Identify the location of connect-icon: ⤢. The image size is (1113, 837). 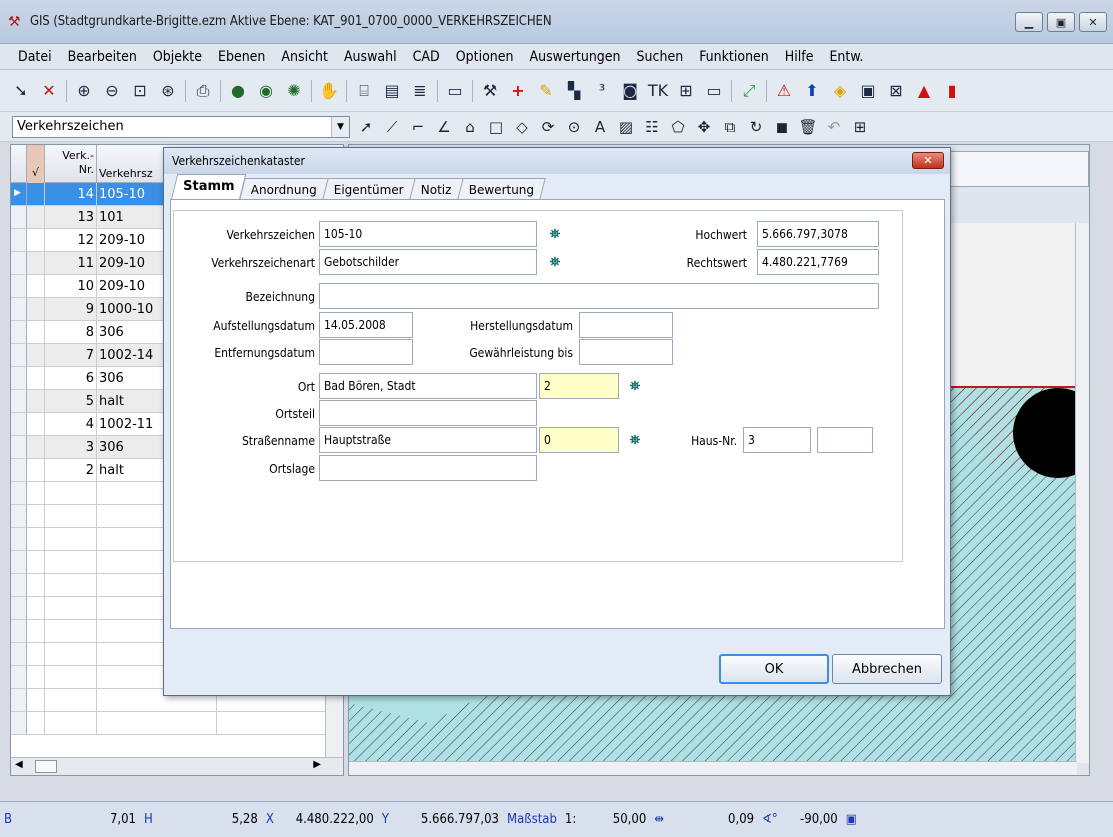
(749, 91).